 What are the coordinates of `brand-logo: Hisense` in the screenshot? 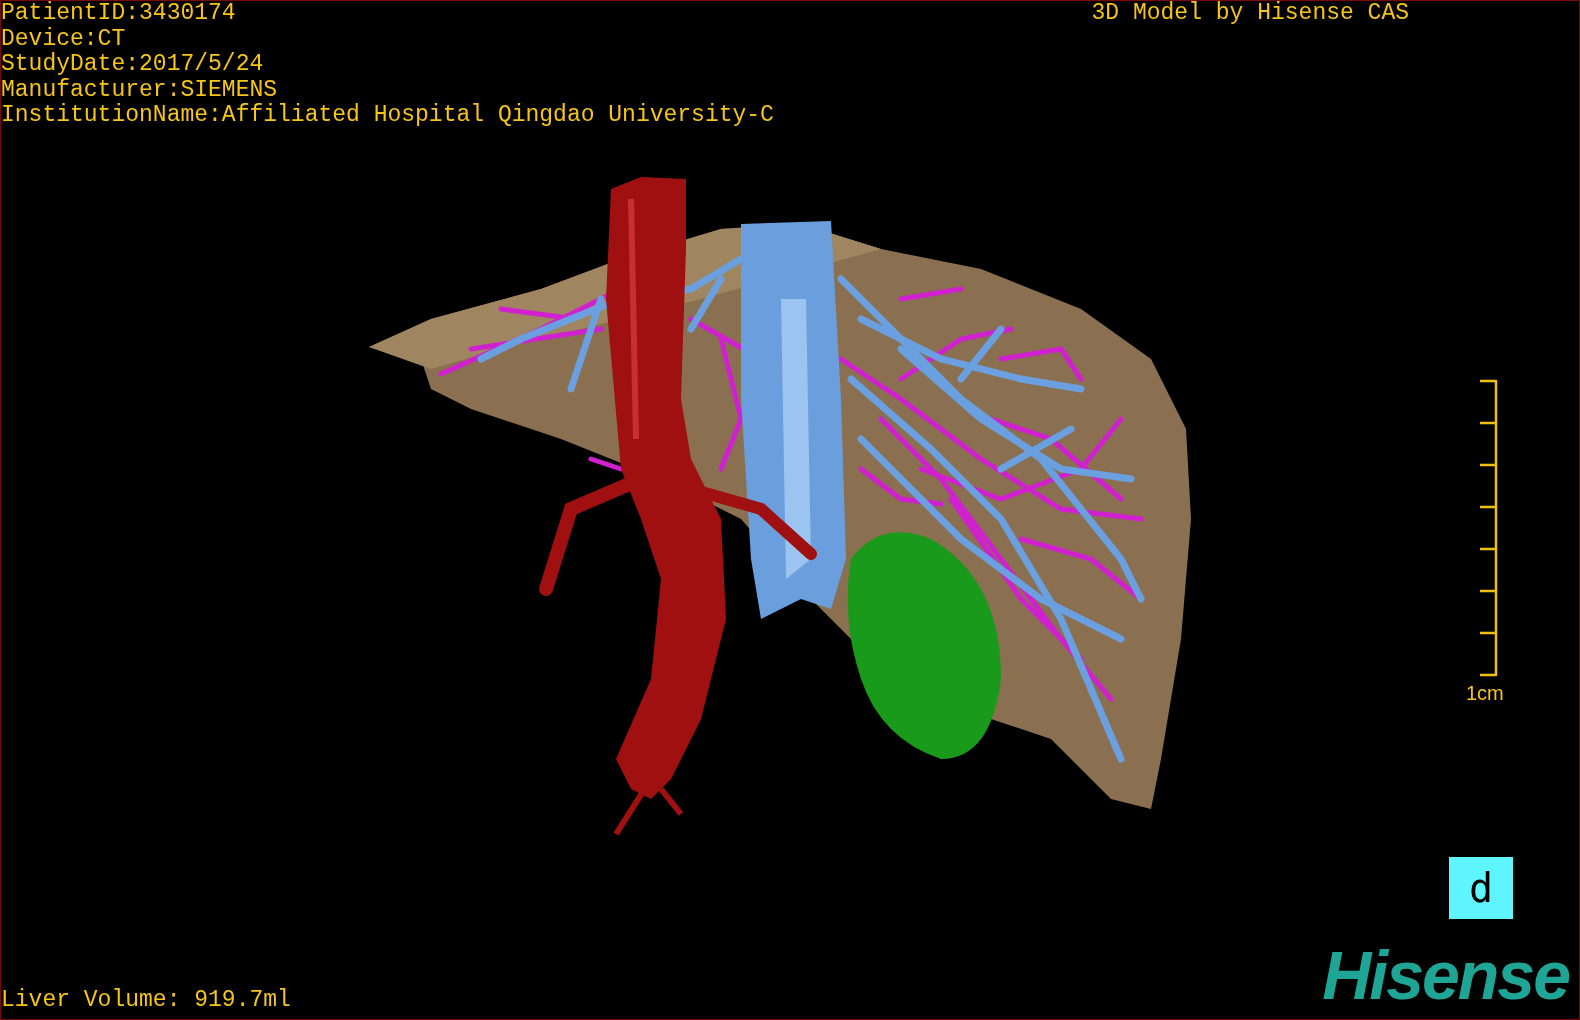 It's located at (1446, 975).